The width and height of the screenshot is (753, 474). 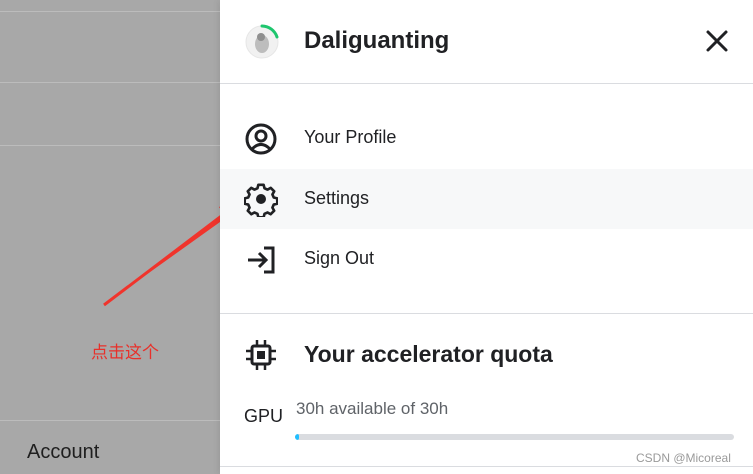 What do you see at coordinates (717, 41) in the screenshot?
I see `close-icon` at bounding box center [717, 41].